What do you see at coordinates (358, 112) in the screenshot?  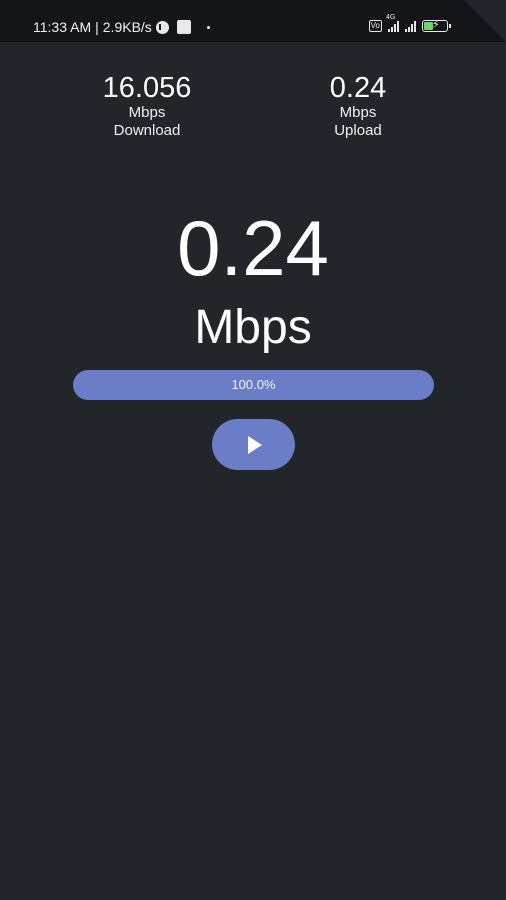 I see `upload-unit: Mbps` at bounding box center [358, 112].